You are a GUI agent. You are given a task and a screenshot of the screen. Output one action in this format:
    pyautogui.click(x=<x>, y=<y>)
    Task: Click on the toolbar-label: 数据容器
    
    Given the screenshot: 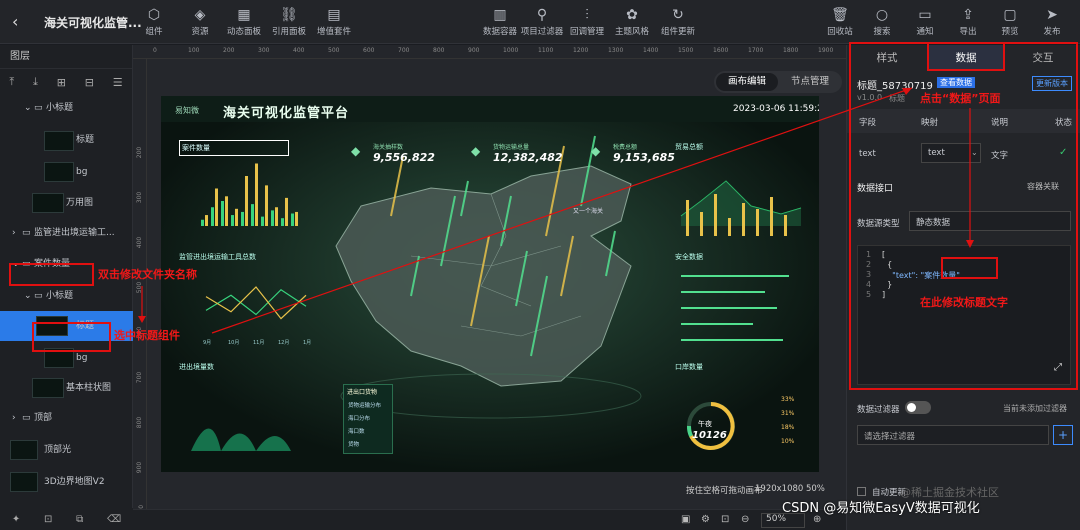 What is the action you would take?
    pyautogui.click(x=499, y=32)
    